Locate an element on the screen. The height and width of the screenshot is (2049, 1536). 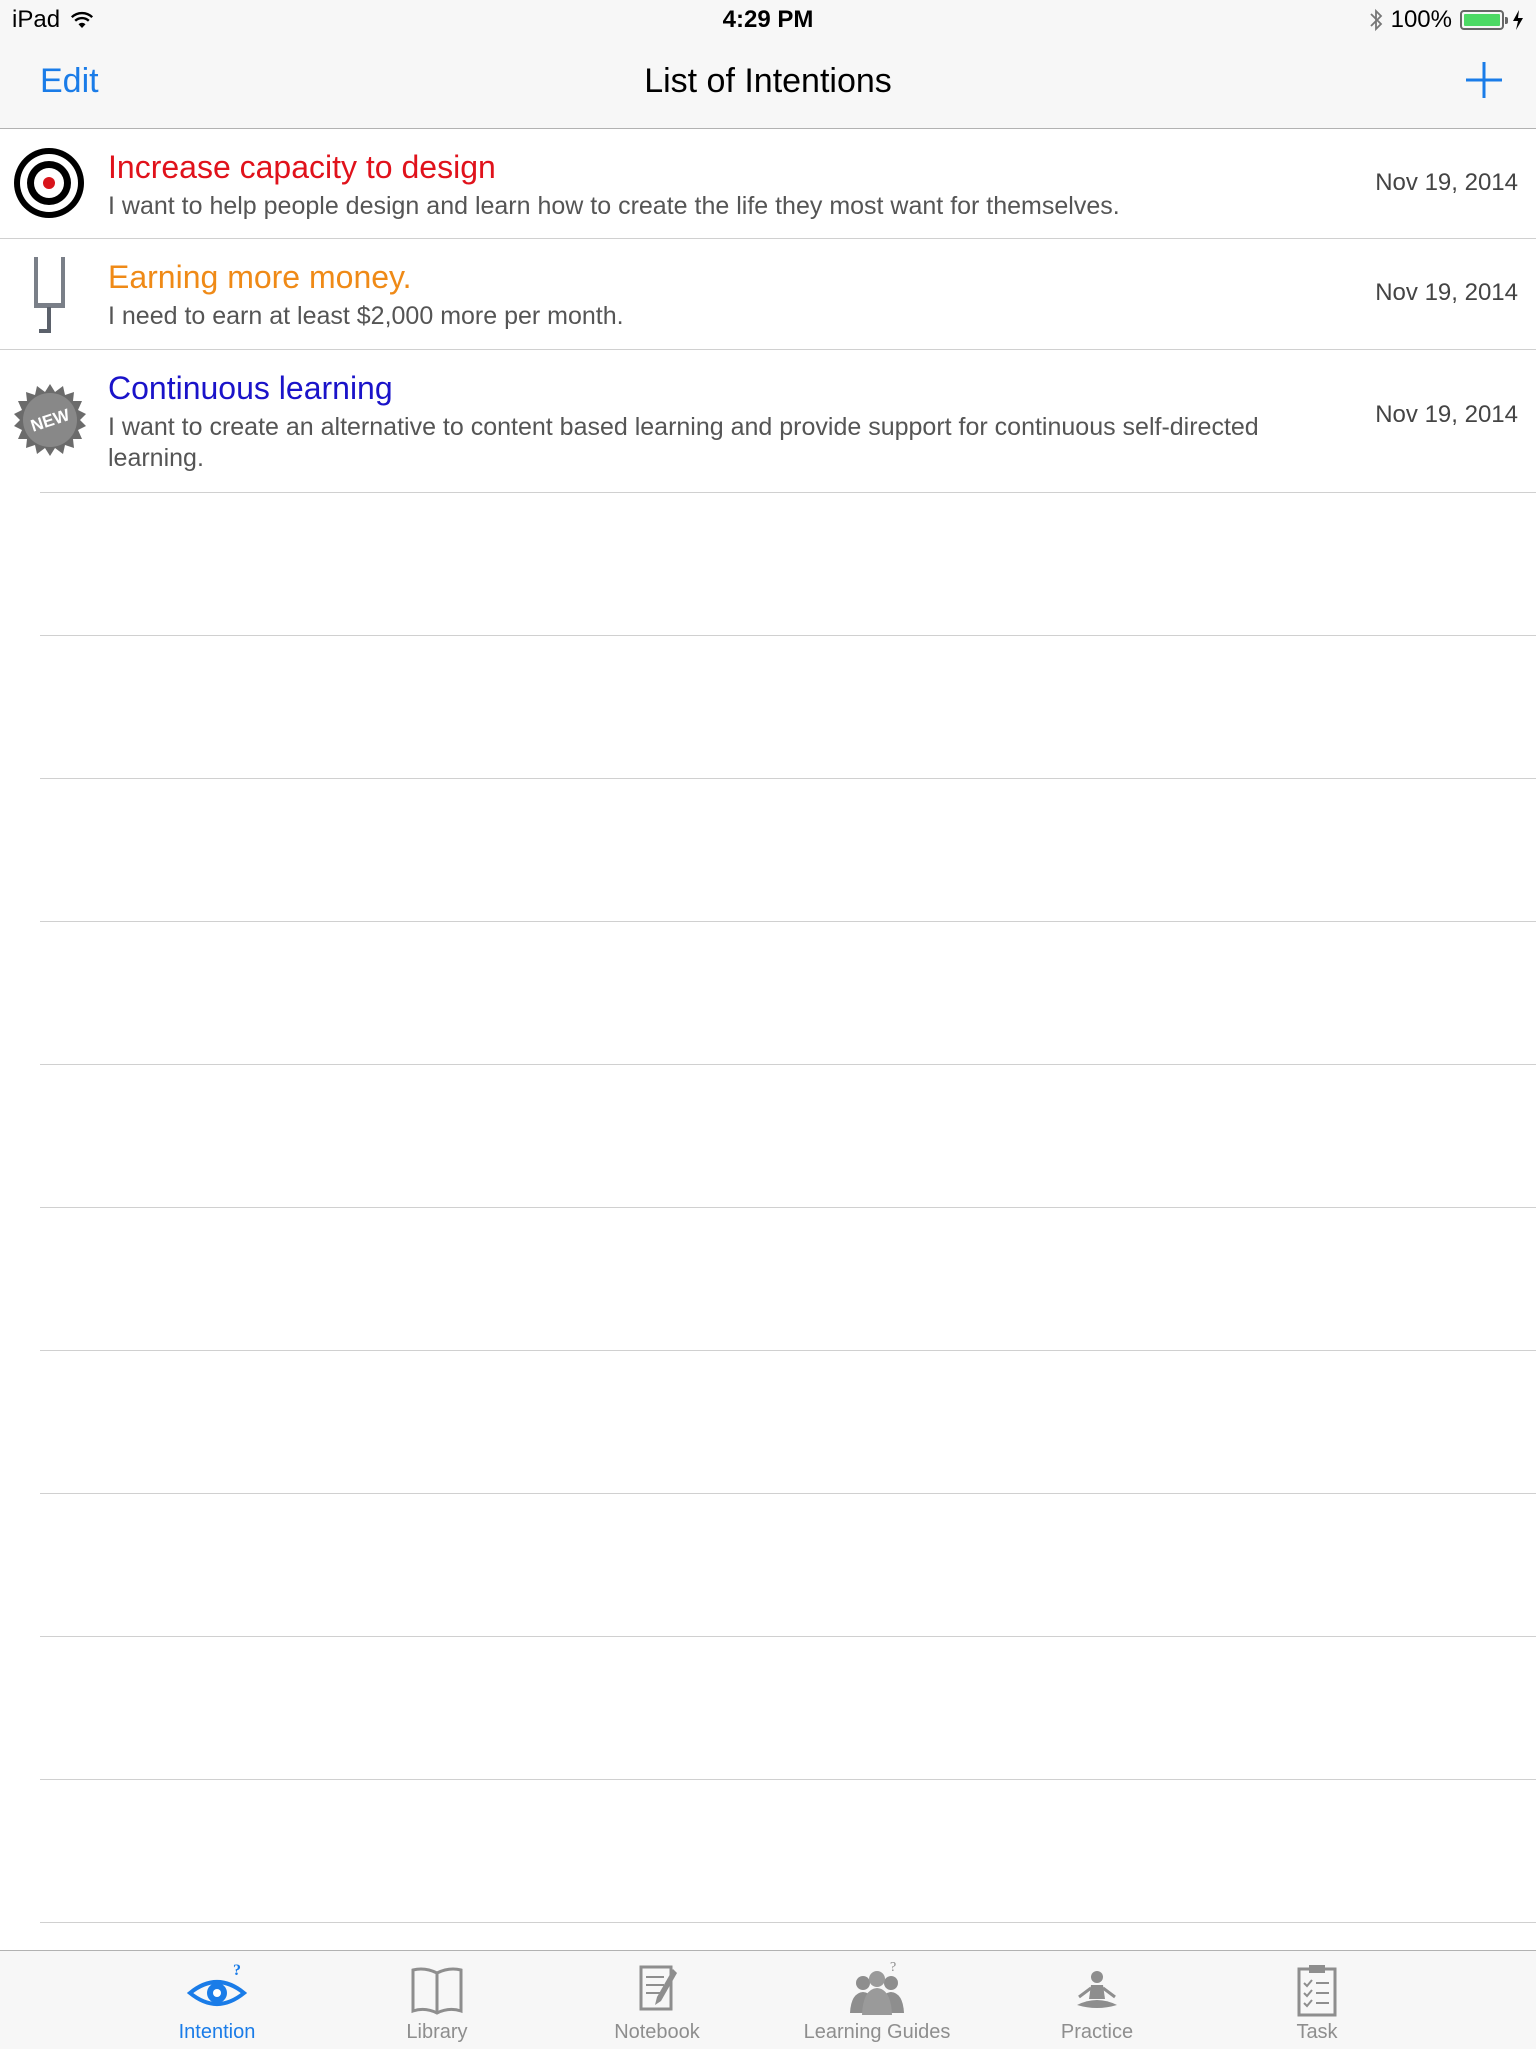
notebook-icon is located at coordinates (658, 1988).